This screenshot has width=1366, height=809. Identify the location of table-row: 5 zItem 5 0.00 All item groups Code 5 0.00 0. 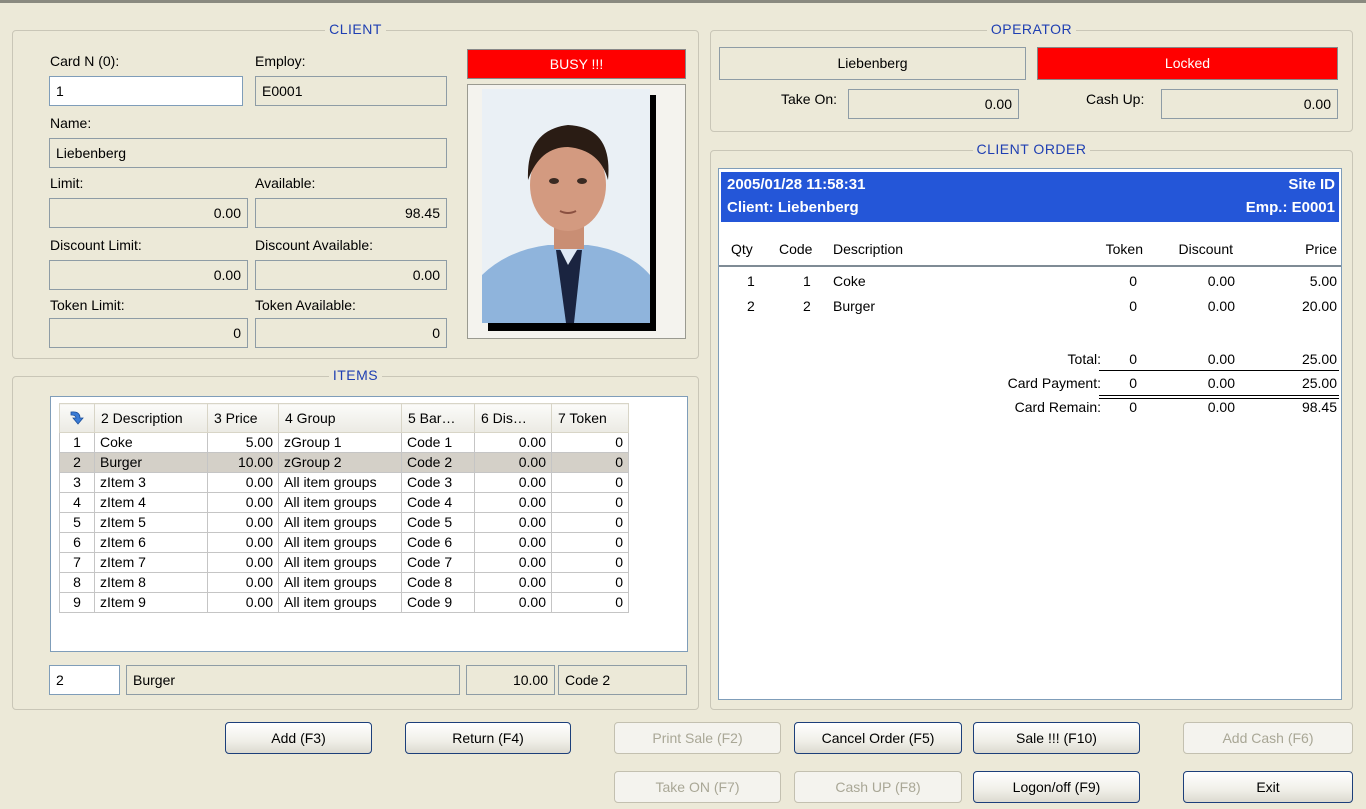
(344, 522).